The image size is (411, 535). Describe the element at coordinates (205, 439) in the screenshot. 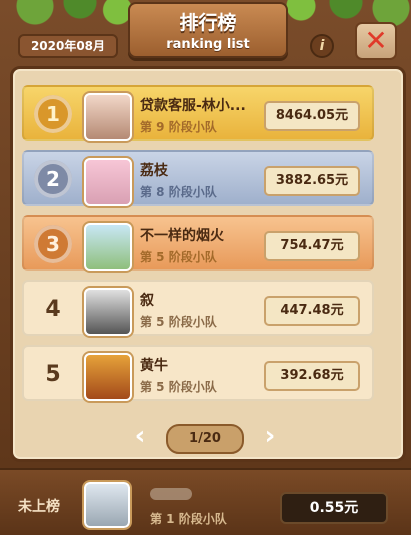

I see `page-indicator: 1/20` at that location.